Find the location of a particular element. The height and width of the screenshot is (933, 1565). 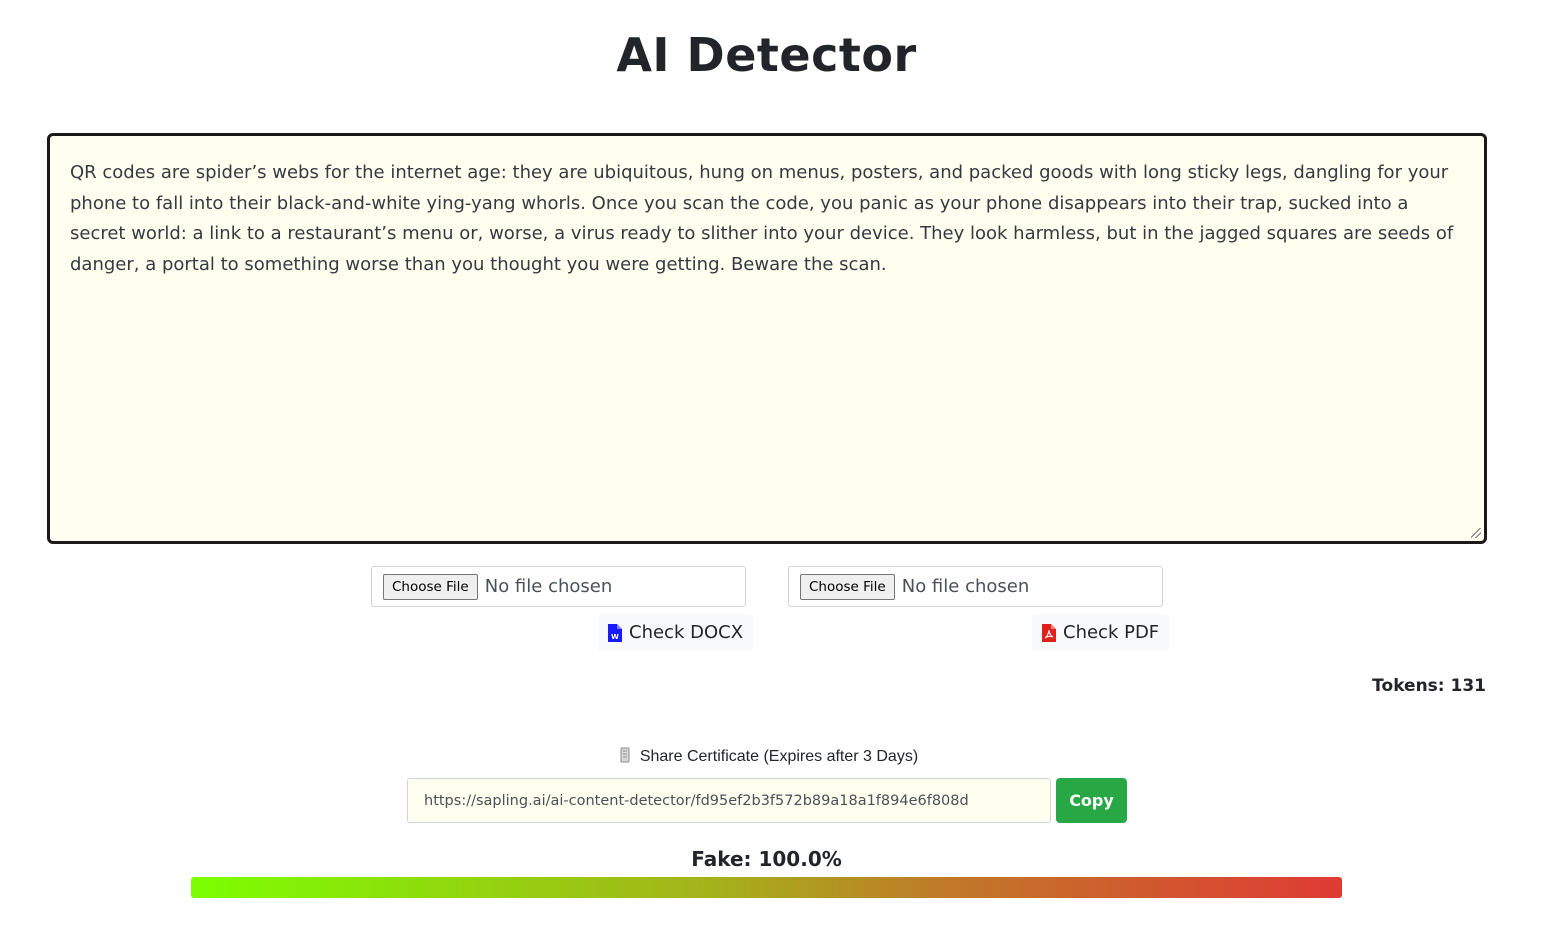

docx-file-status: No file chosen is located at coordinates (548, 586).